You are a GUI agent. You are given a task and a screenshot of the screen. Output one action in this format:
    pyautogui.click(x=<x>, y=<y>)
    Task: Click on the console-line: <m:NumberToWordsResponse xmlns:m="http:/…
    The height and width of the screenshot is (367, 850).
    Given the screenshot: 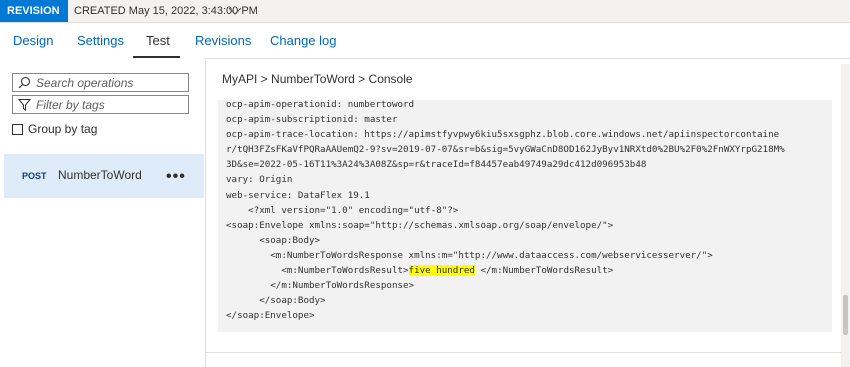 What is the action you would take?
    pyautogui.click(x=469, y=255)
    